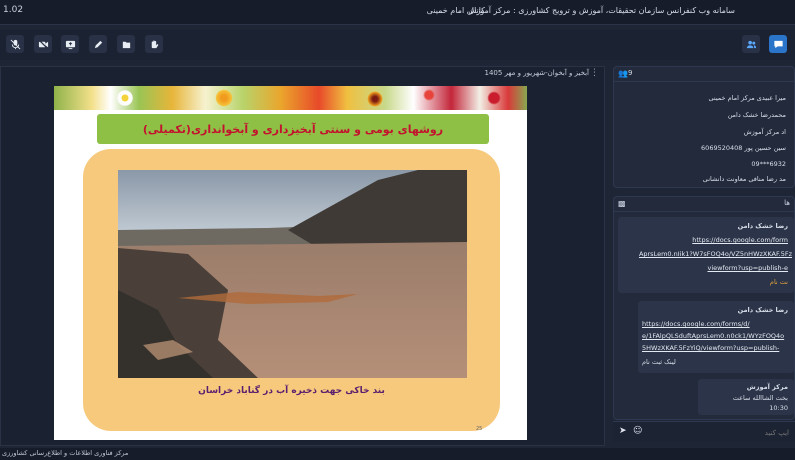 Image resolution: width=795 pixels, height=460 pixels. Describe the element at coordinates (715, 254) in the screenshot. I see `chat-link: AprsLem0.nIik1?W7sFOQ4o/VZ5nHWzXKAF.5Fz` at that location.